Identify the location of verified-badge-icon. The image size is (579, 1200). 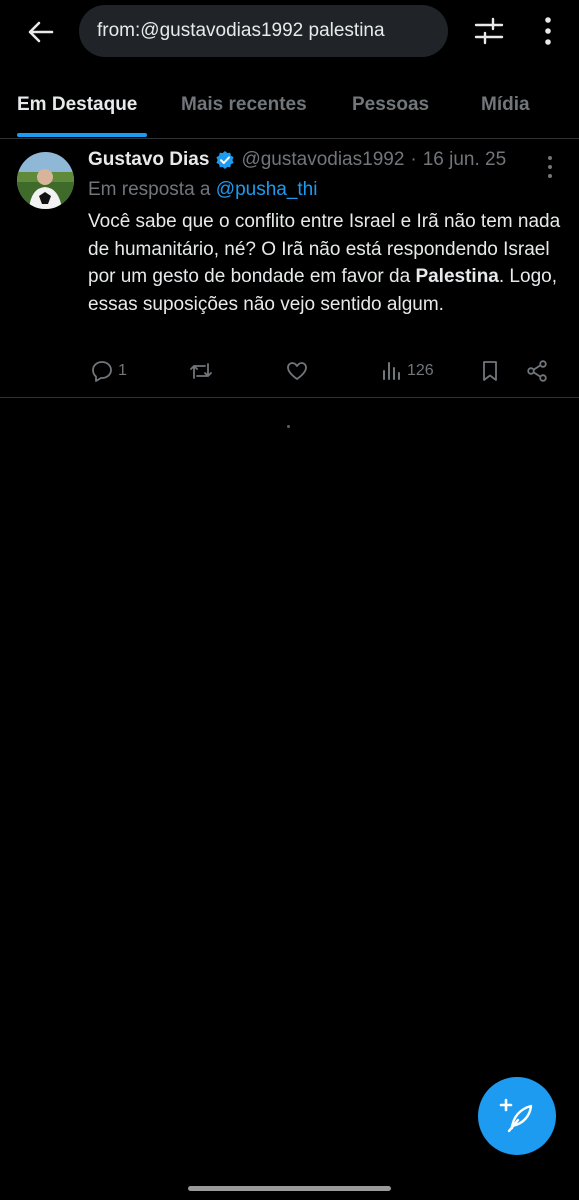
(225, 160).